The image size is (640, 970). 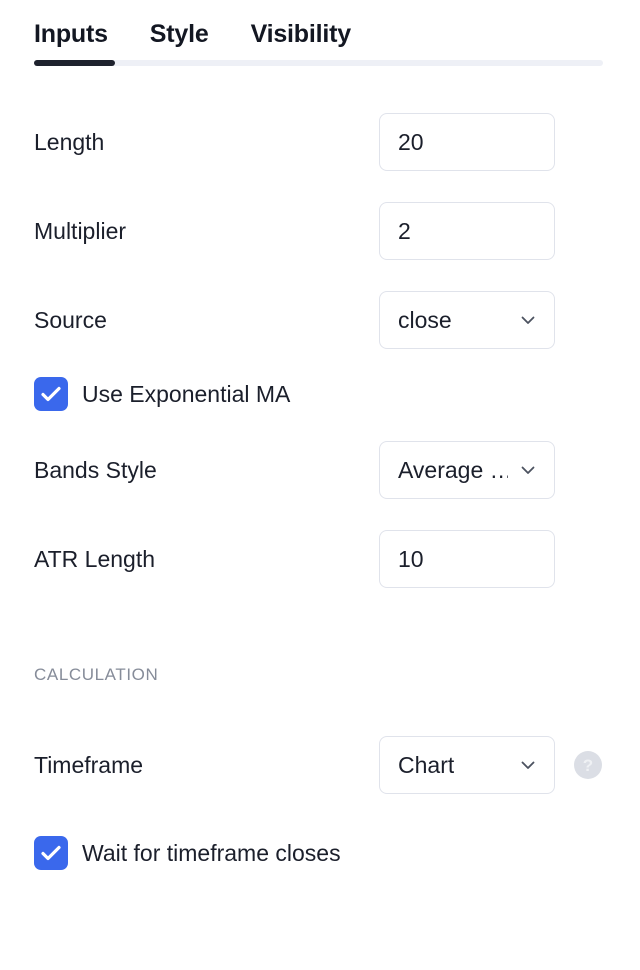 What do you see at coordinates (80, 231) in the screenshot?
I see `label-multiplier: Multiplier` at bounding box center [80, 231].